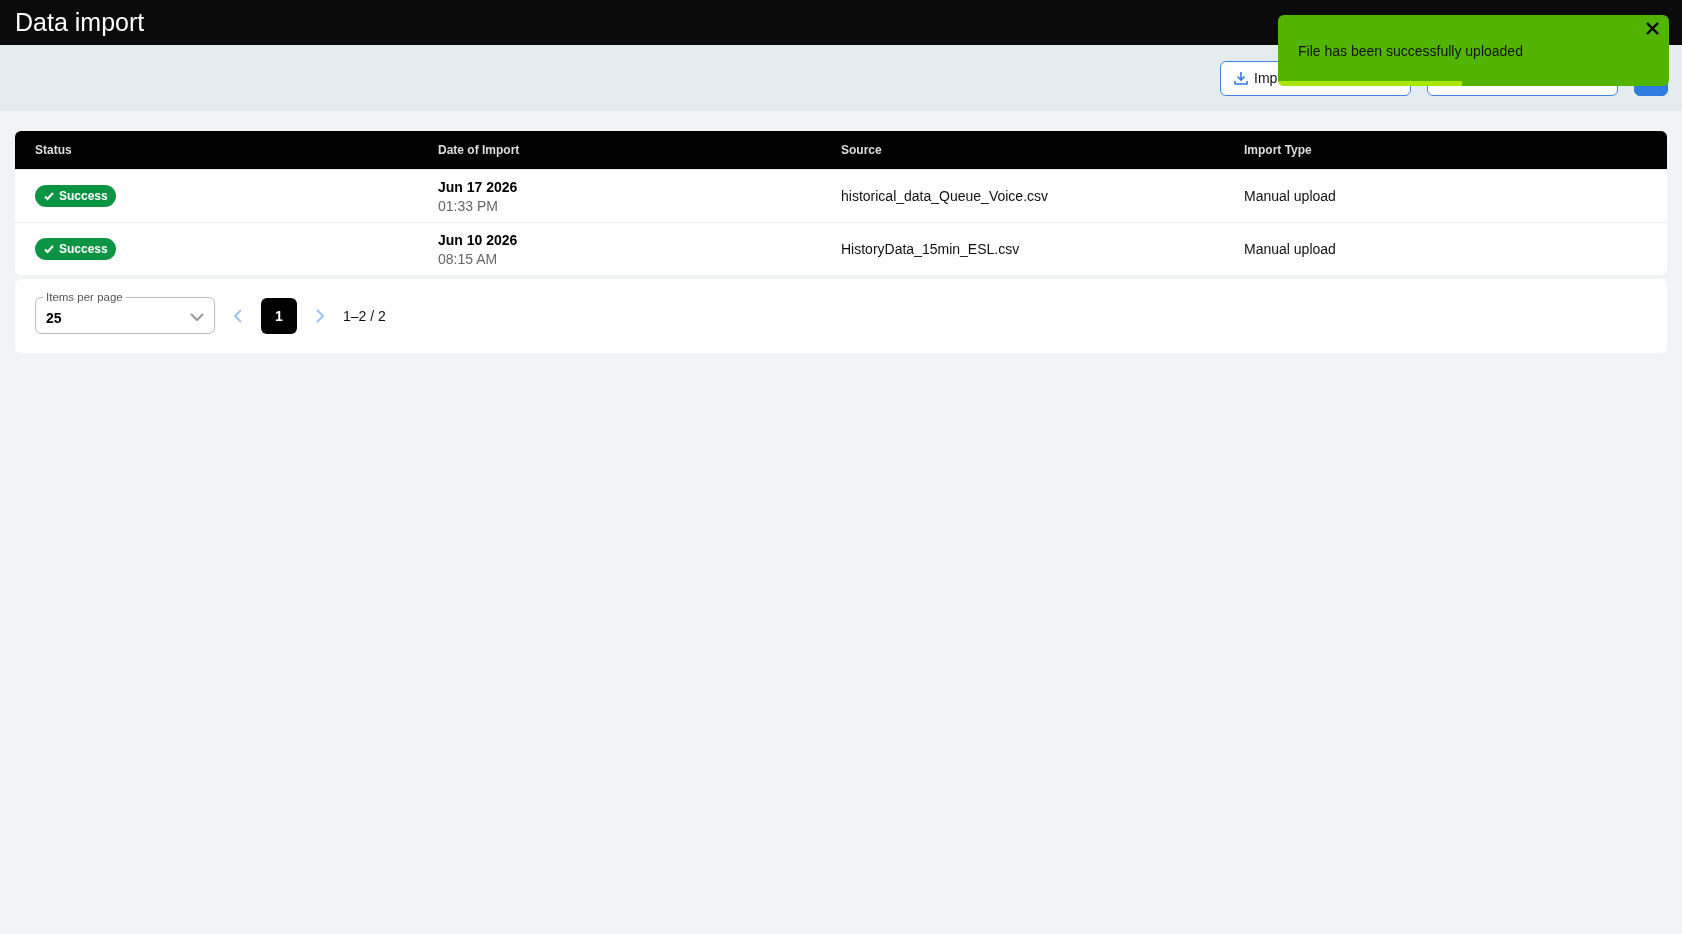  I want to click on import-date: Jun 17 2026, so click(478, 186).